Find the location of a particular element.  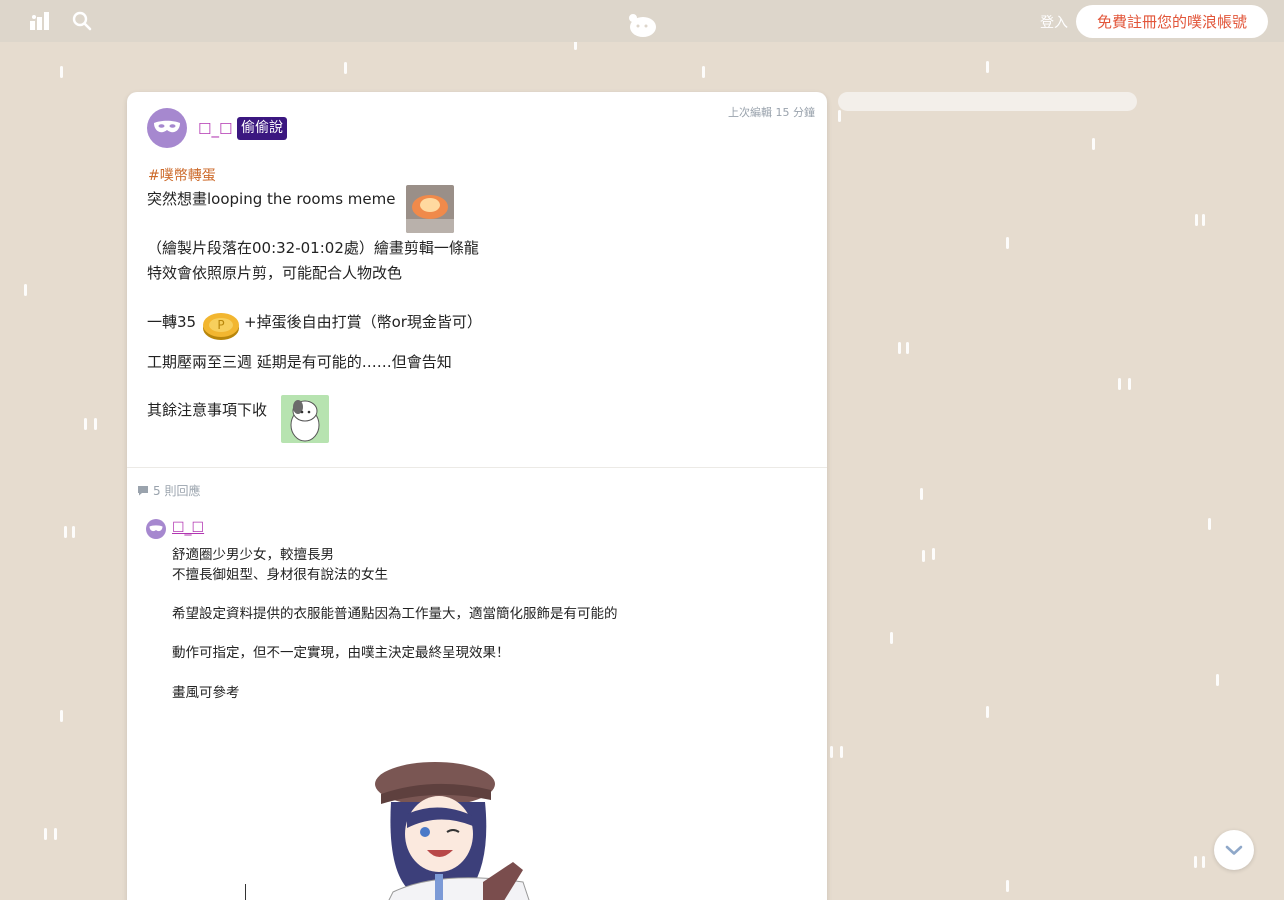

reply-line: 不擅長御姐型、身材很有說法的女生 is located at coordinates (280, 575).